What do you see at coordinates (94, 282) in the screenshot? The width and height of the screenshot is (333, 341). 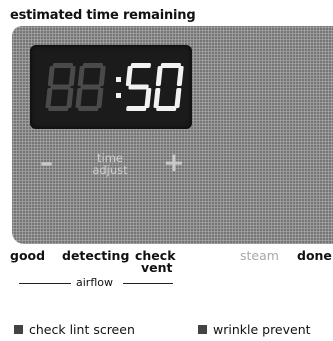 I see `airflow-label: airflow` at bounding box center [94, 282].